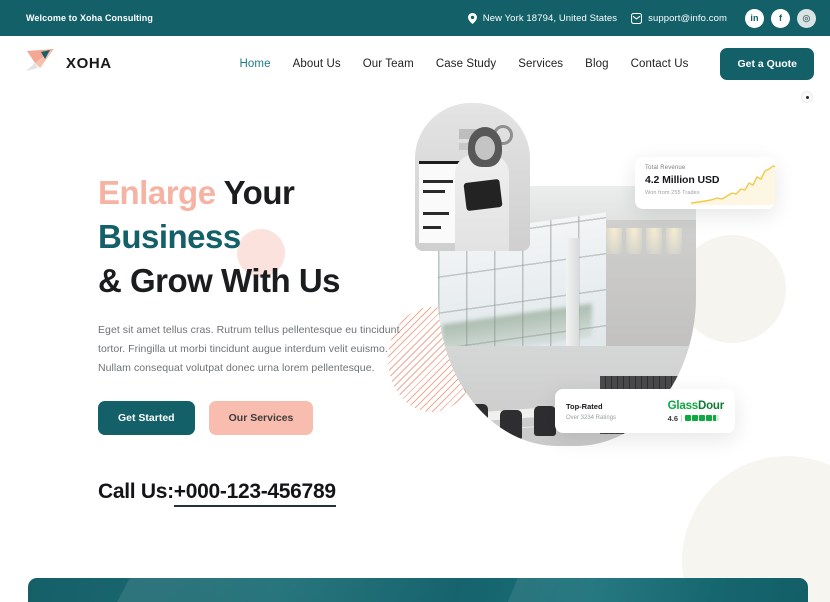 This screenshot has height=602, width=830. I want to click on top-rated-title: Top-Rated, so click(584, 406).